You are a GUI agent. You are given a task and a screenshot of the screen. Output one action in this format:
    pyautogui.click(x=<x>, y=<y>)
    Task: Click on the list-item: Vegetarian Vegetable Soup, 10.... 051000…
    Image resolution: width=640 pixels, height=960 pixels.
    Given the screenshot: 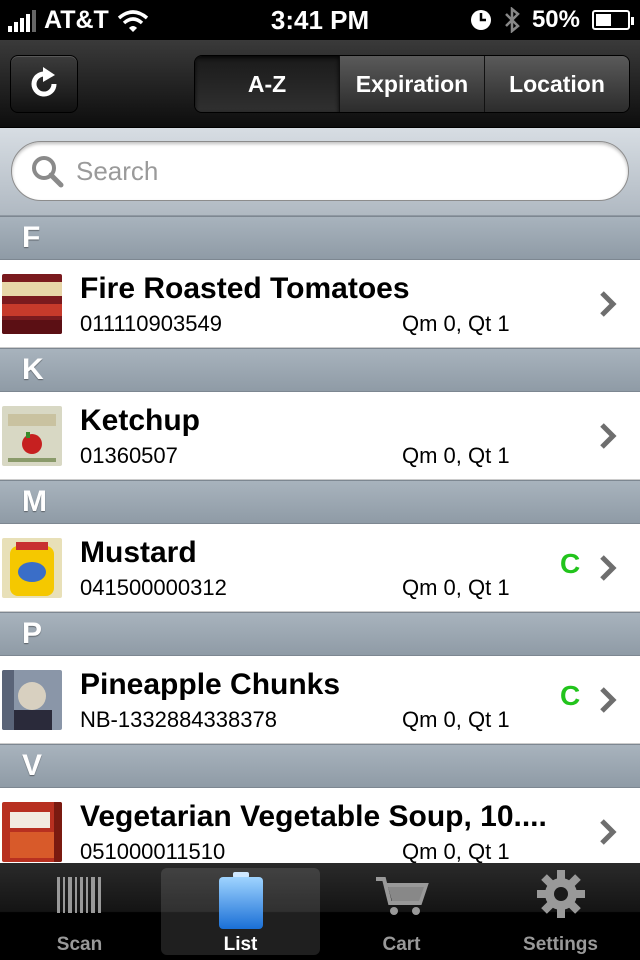 What is the action you would take?
    pyautogui.click(x=320, y=825)
    